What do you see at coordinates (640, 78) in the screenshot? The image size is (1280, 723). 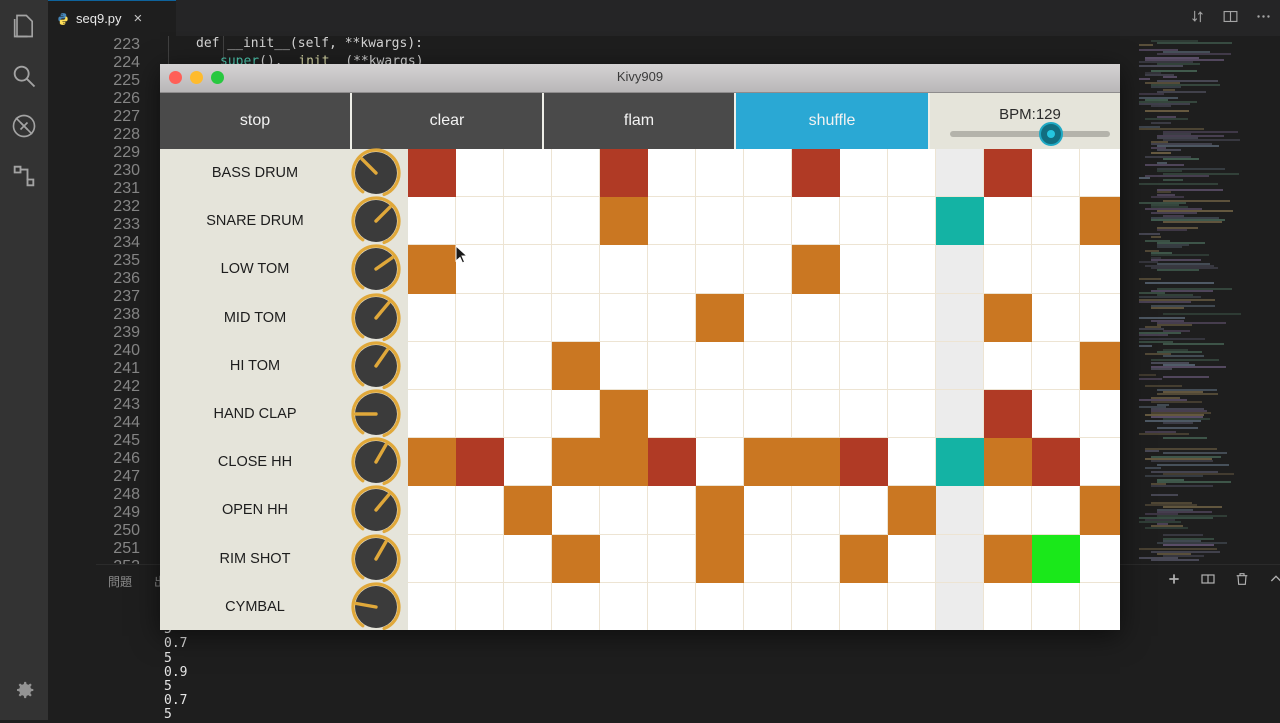 I see `window-titlebar: Kivy909` at bounding box center [640, 78].